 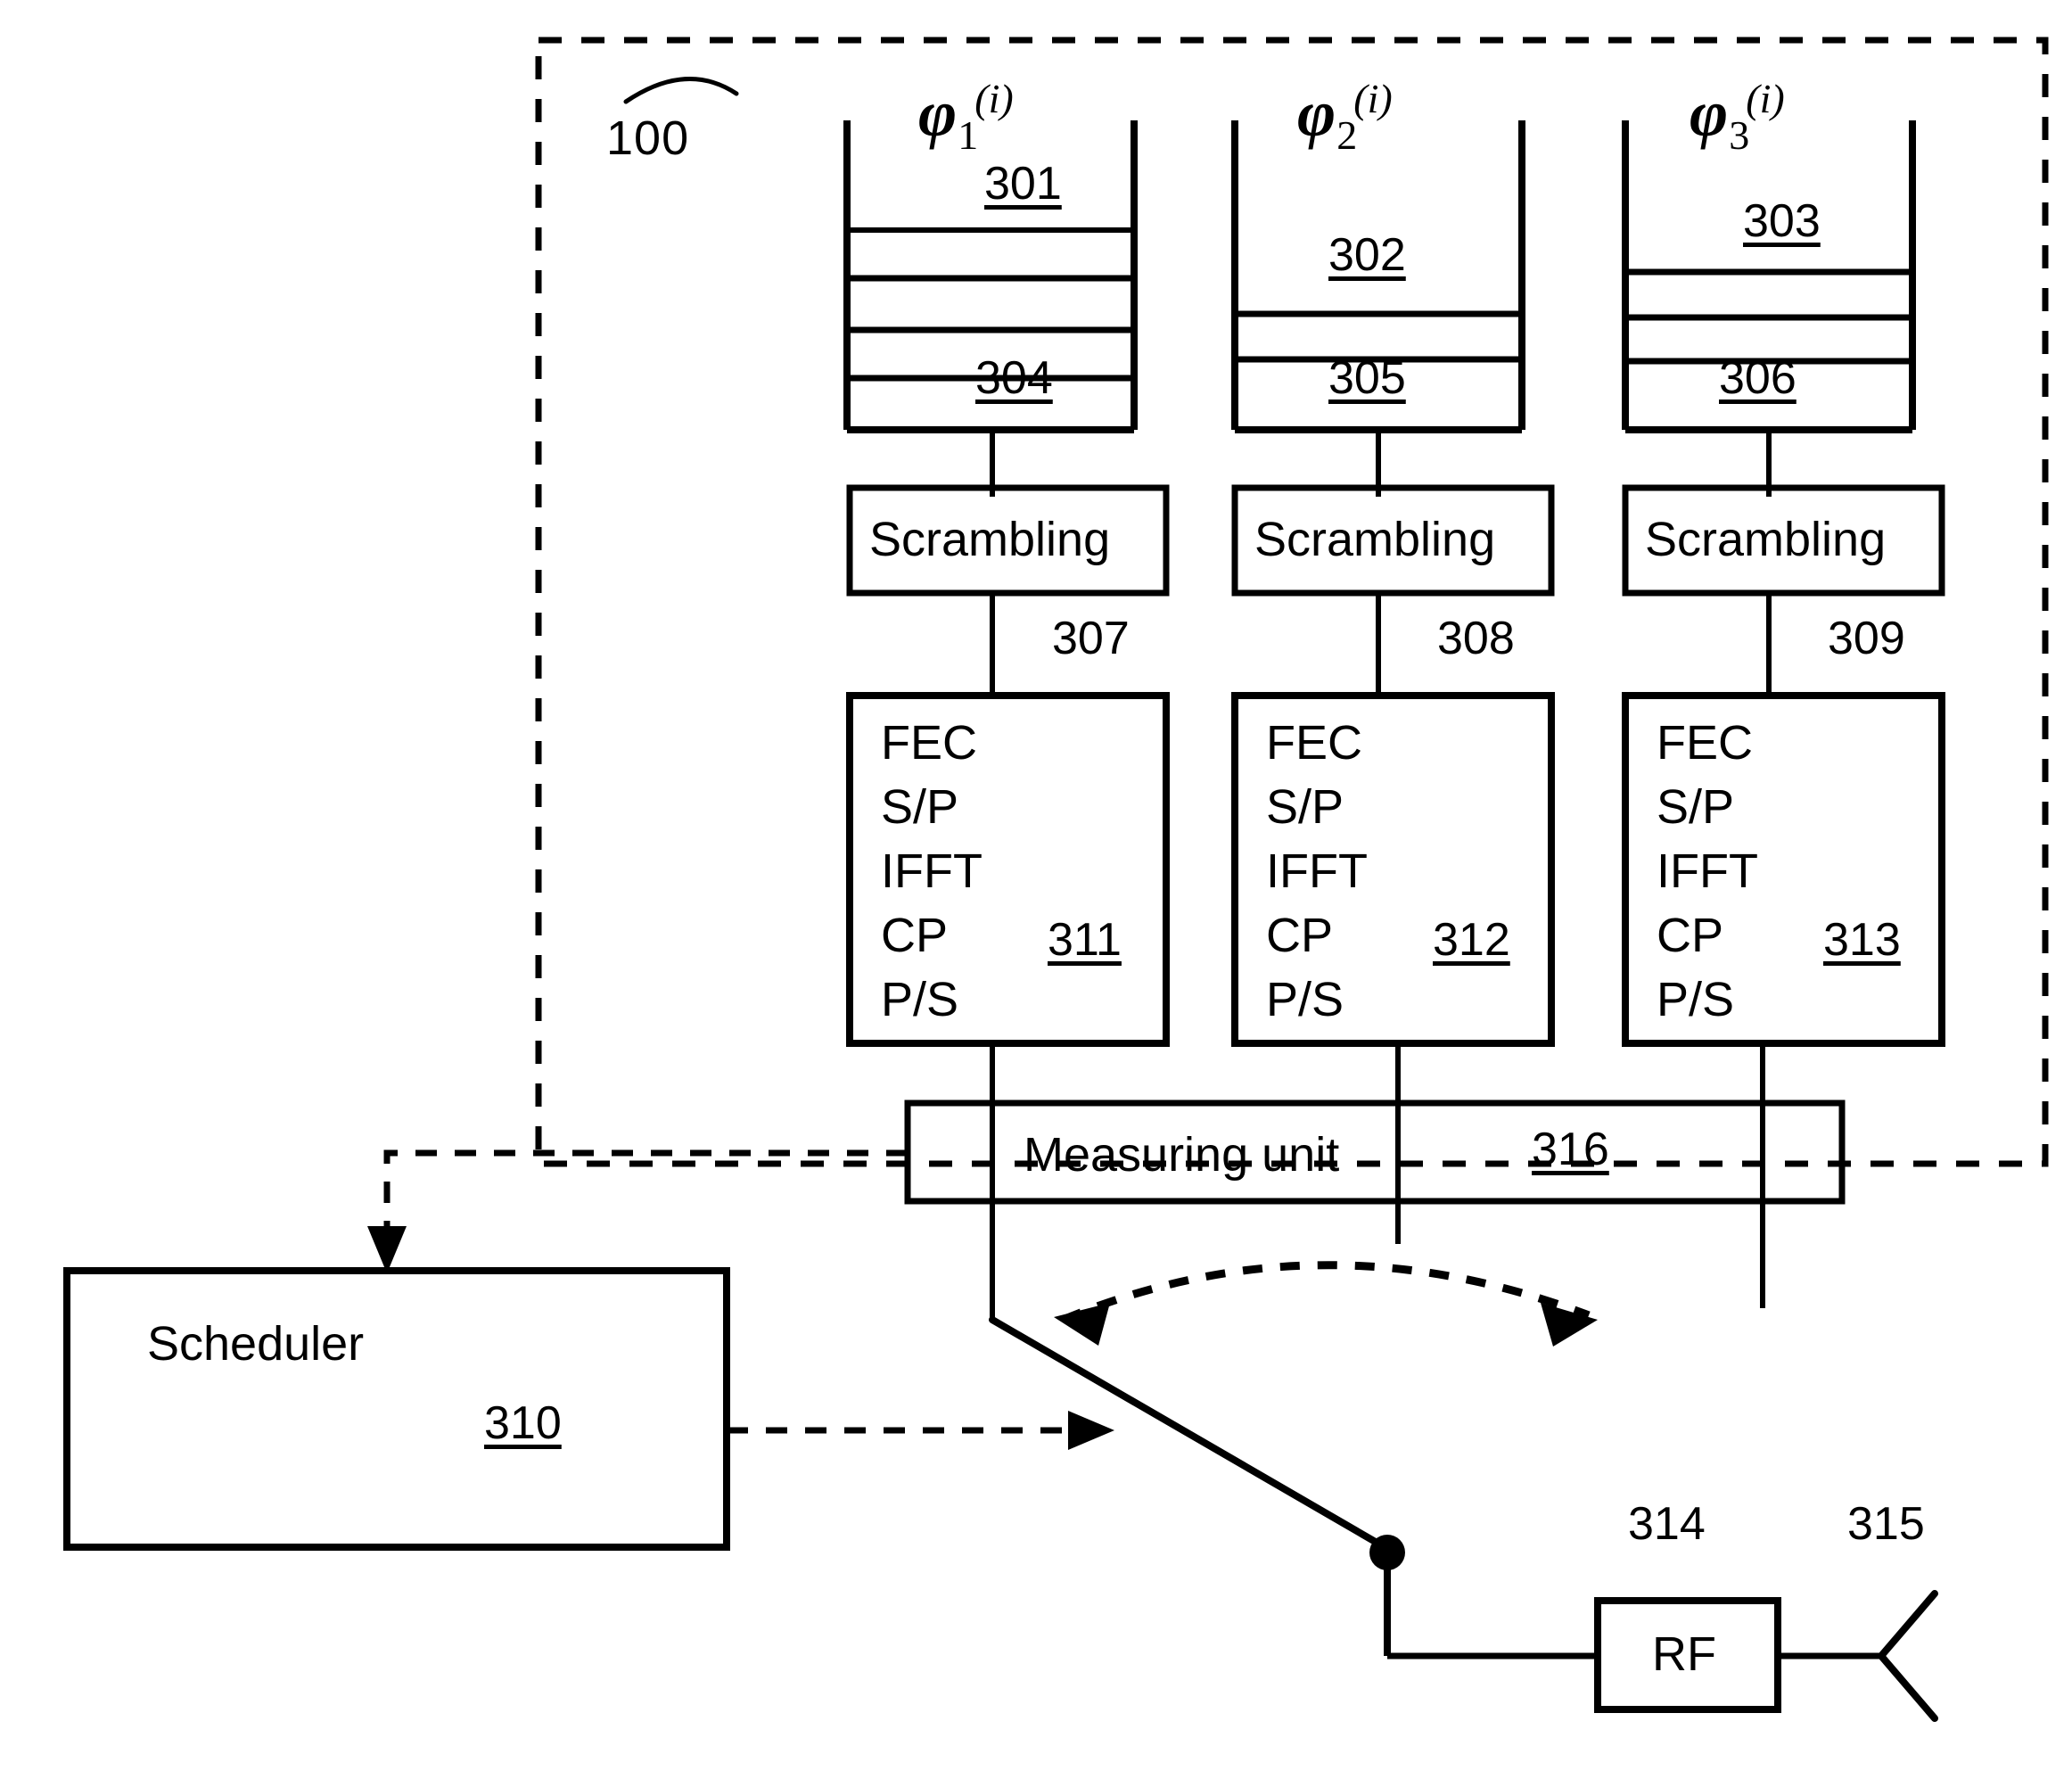 I want to click on proc2-line-ps: P/S, so click(x=1305, y=1000).